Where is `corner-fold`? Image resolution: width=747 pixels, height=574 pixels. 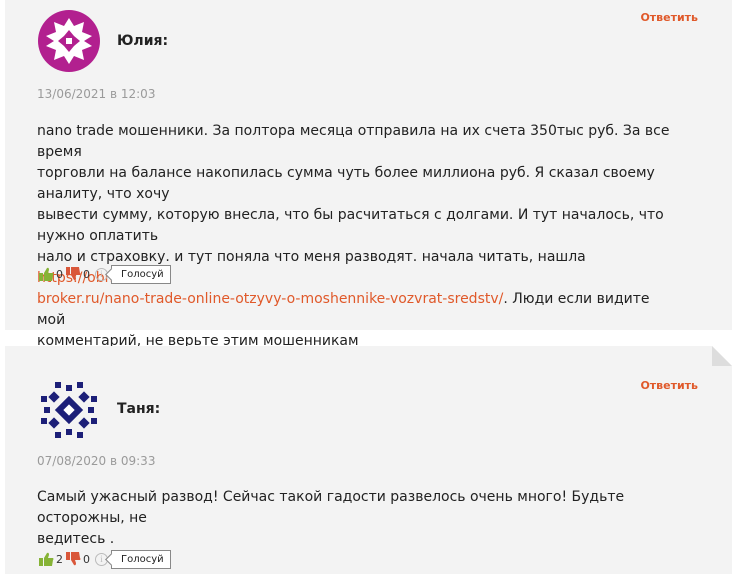
corner-fold is located at coordinates (722, 356).